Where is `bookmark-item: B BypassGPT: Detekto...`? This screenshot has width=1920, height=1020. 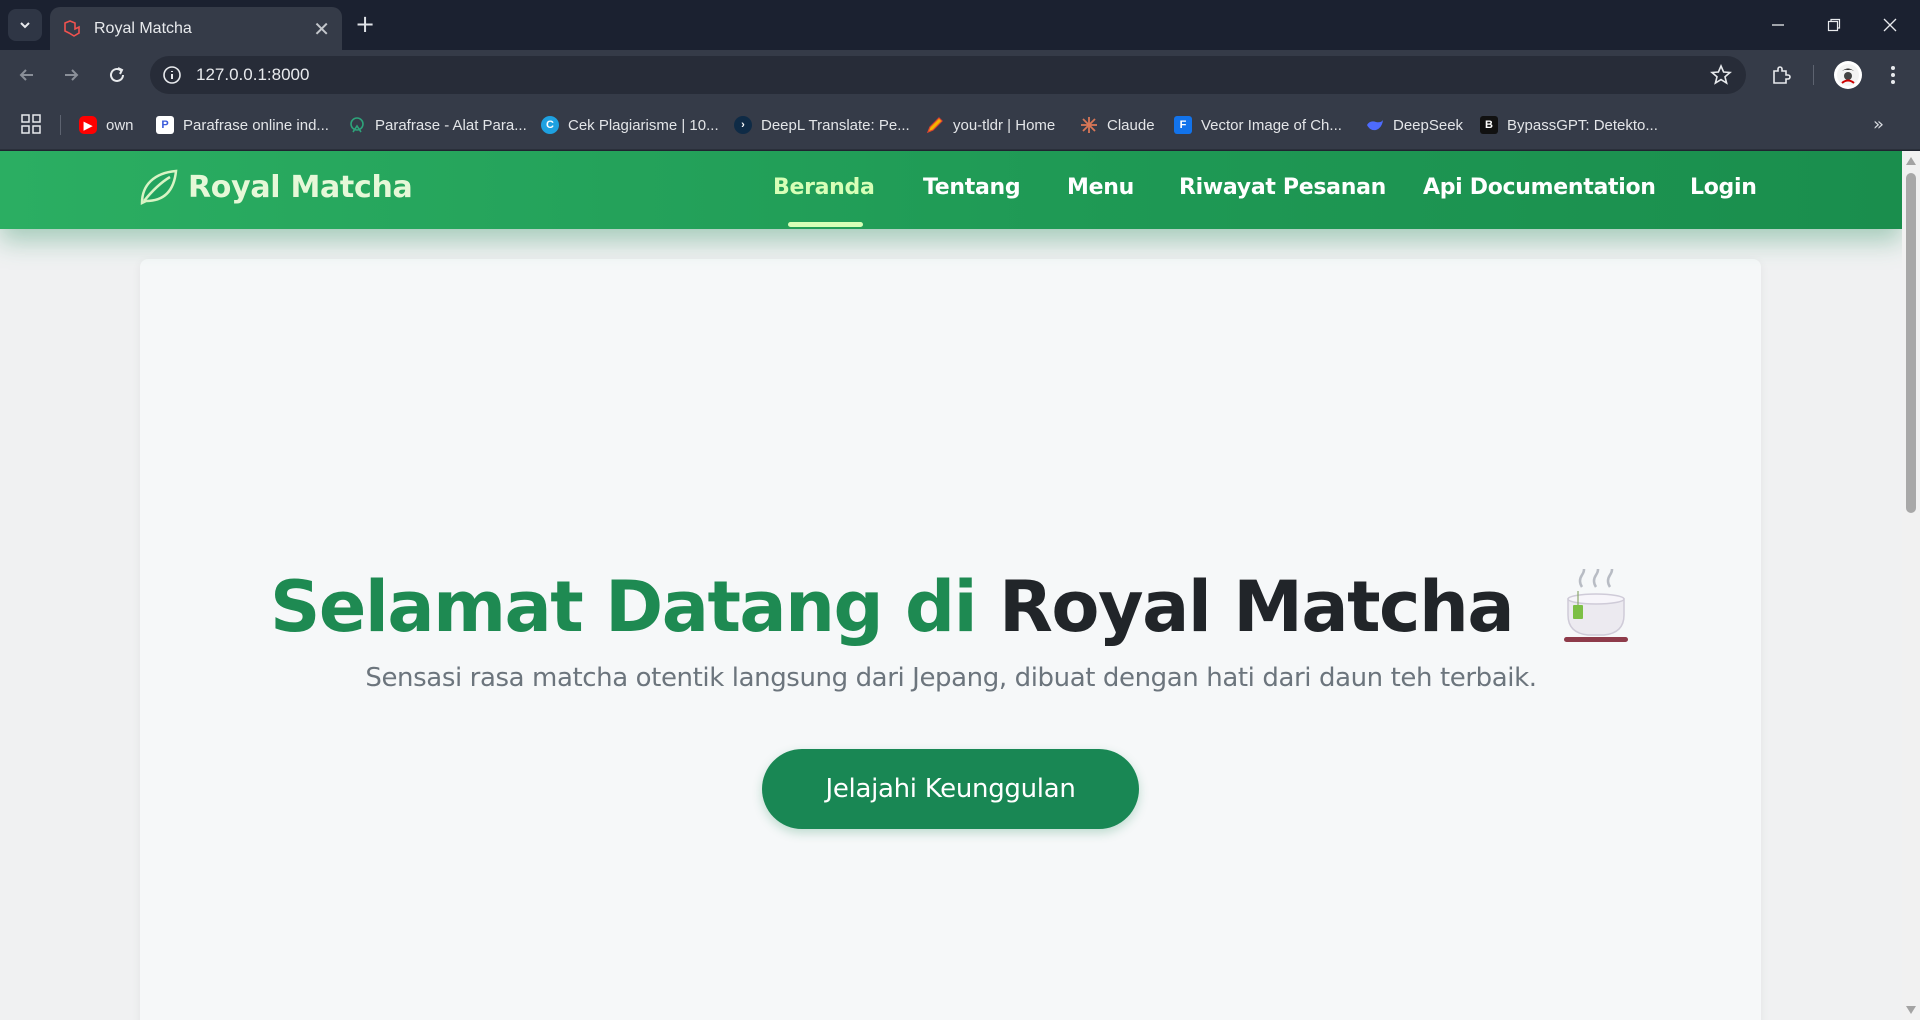
bookmark-item: B BypassGPT: Detekto... is located at coordinates (1569, 125).